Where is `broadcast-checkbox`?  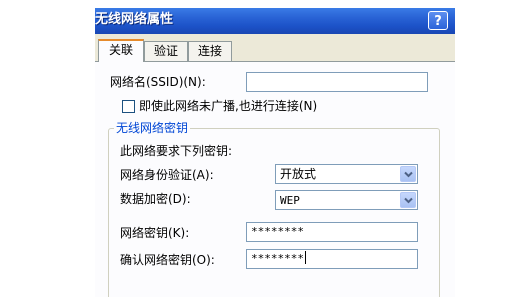 broadcast-checkbox is located at coordinates (128, 106).